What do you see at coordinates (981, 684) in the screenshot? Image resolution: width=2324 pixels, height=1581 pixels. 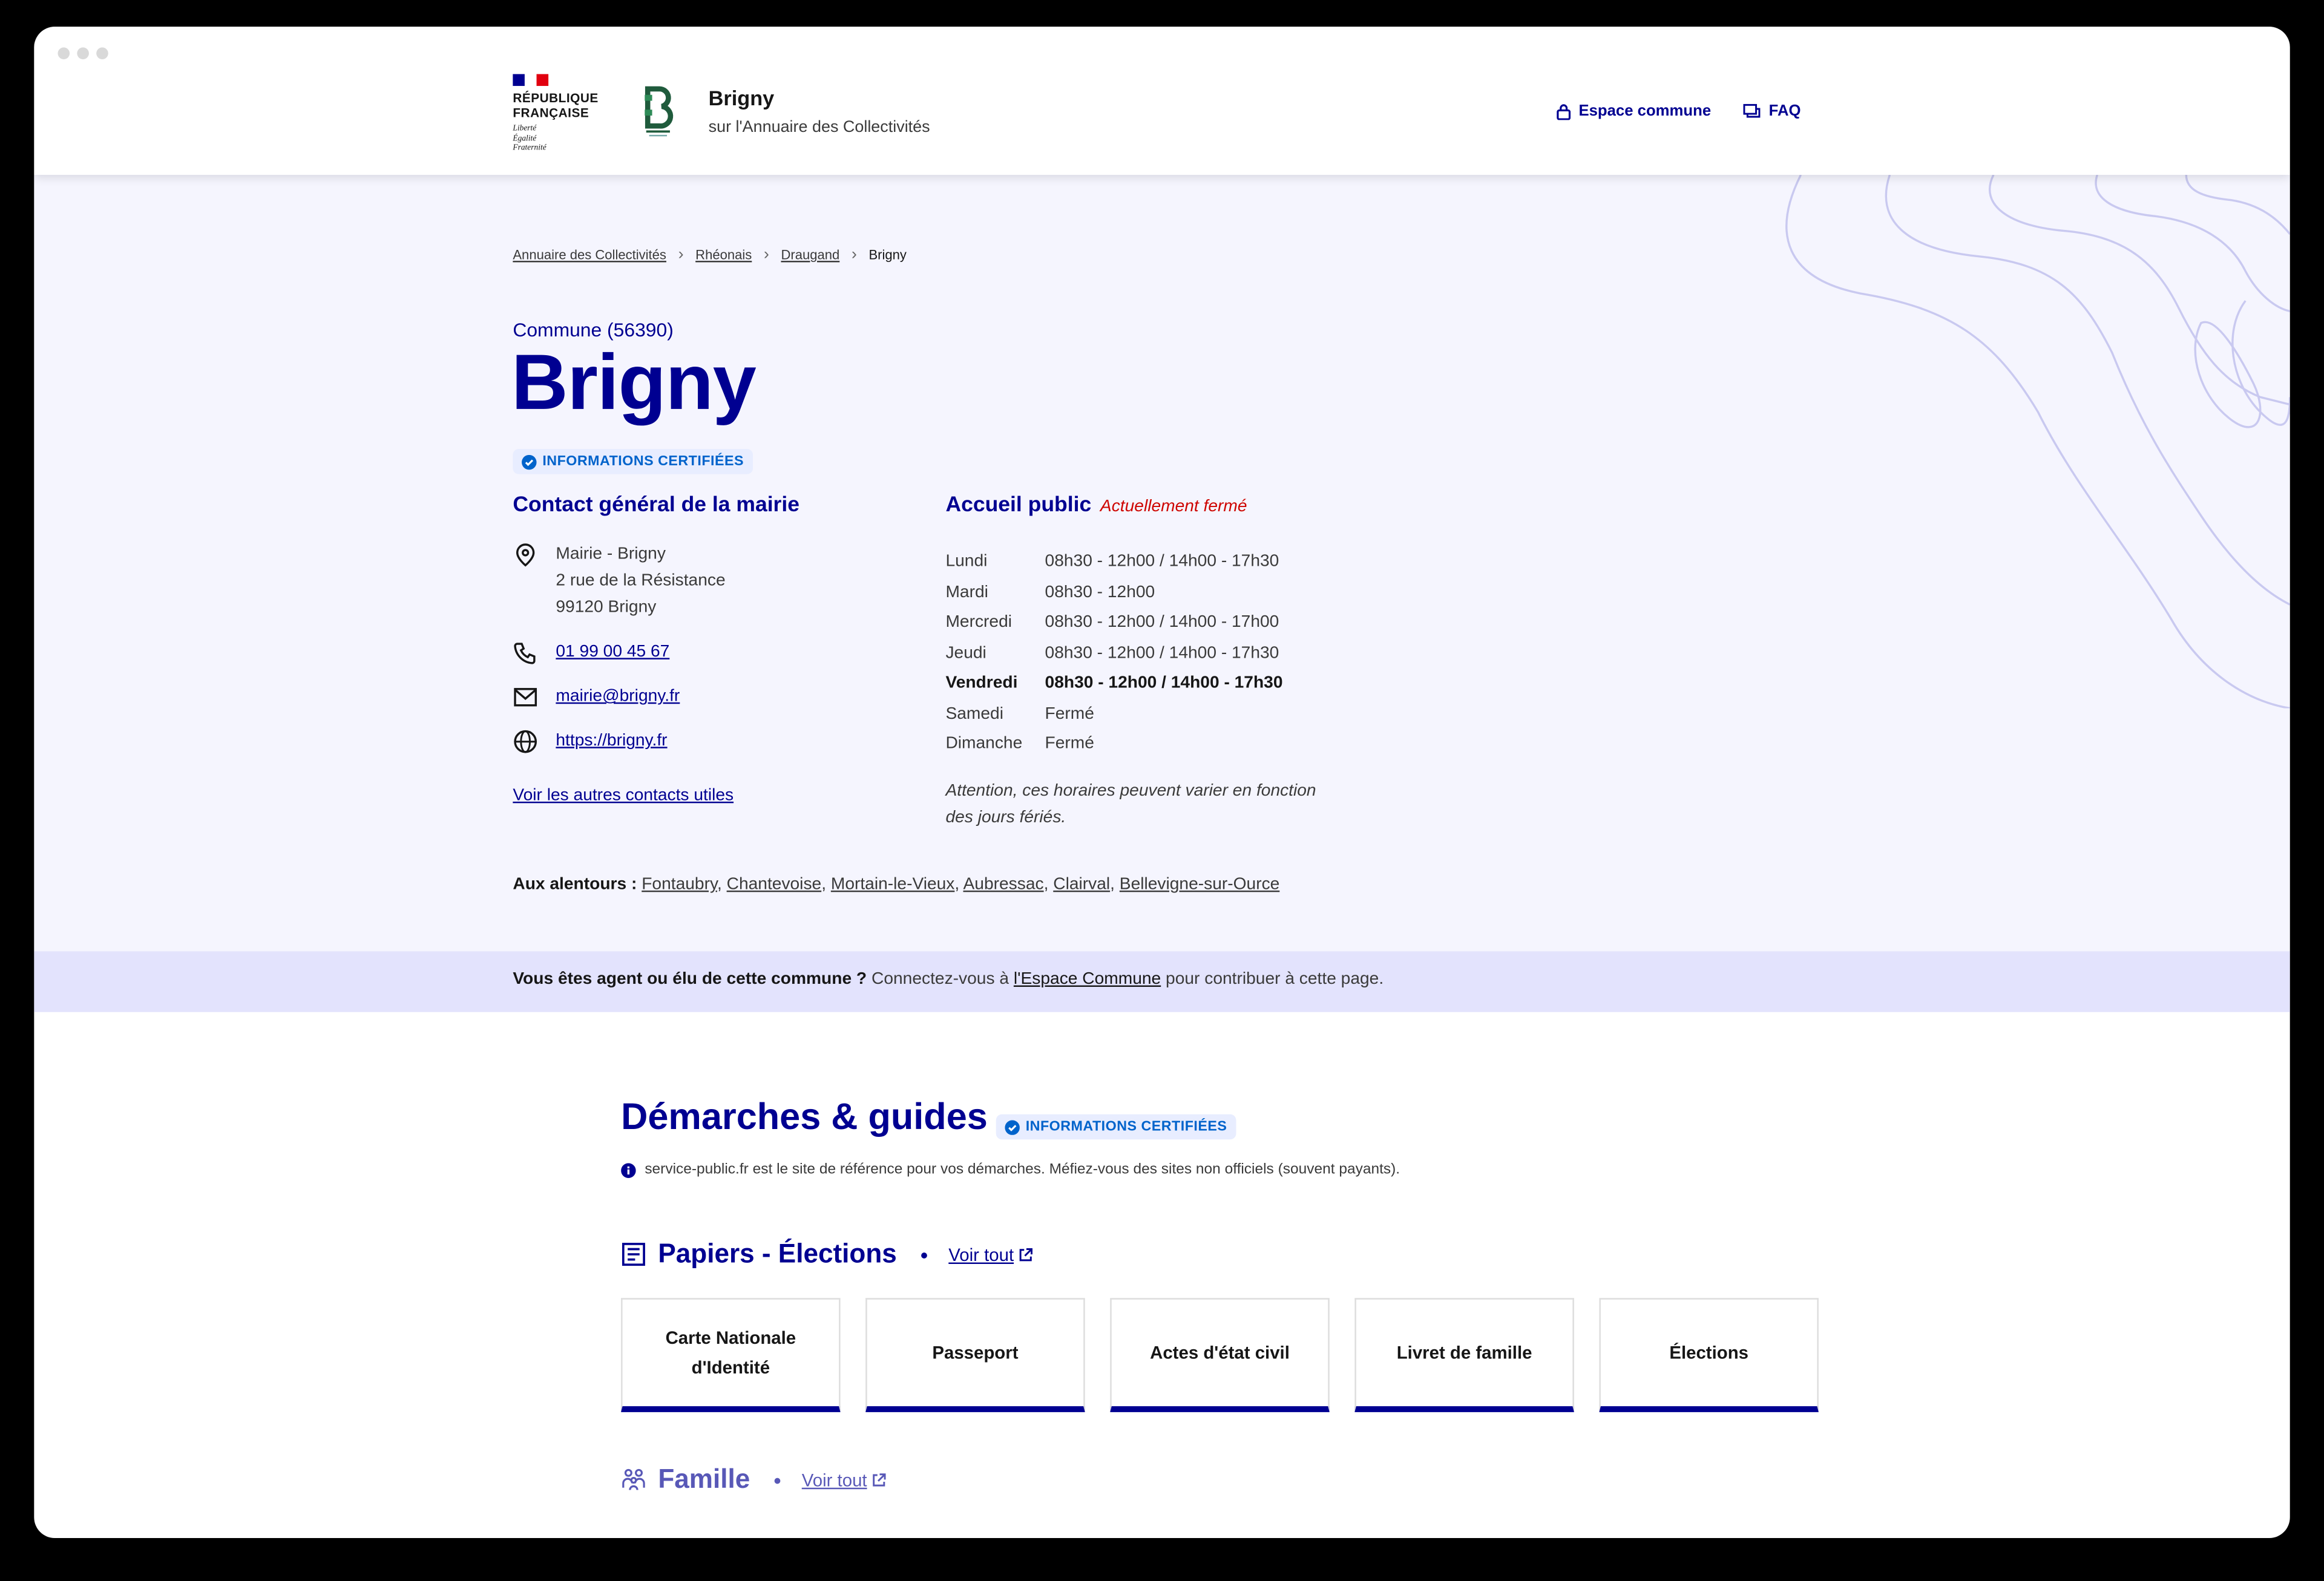 I see `day-label: Vendredi` at bounding box center [981, 684].